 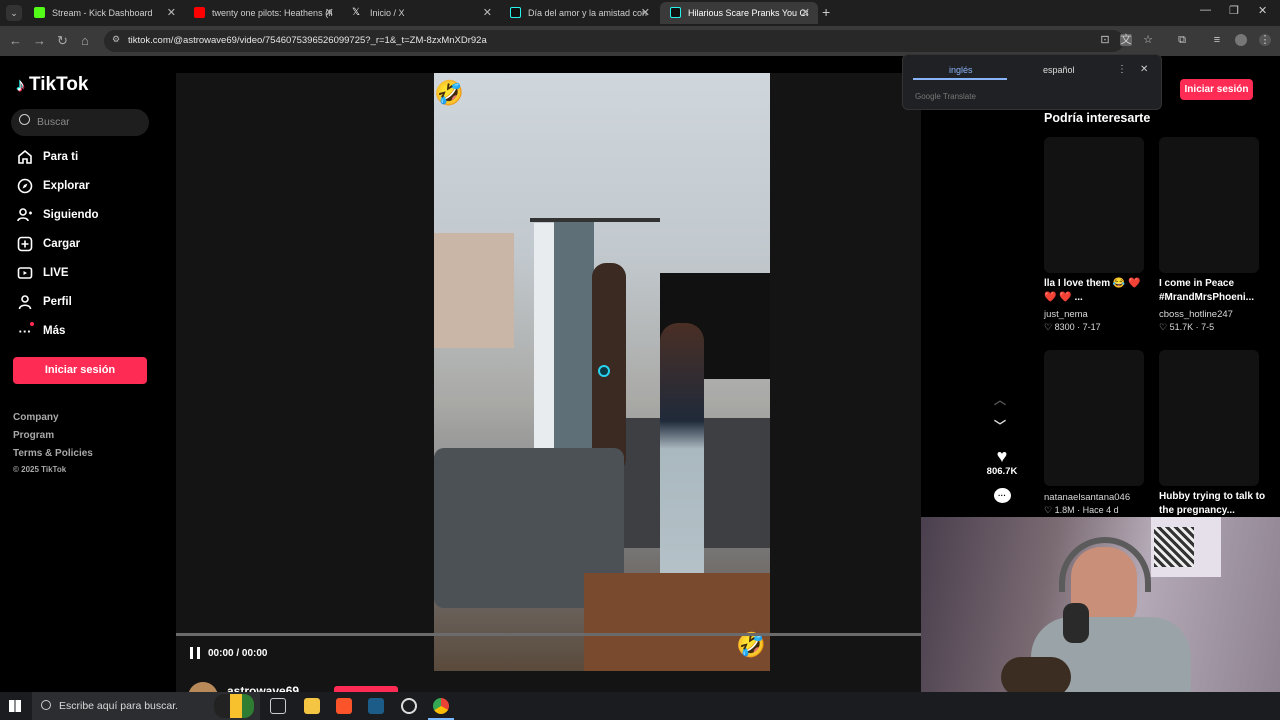 I want to click on back-icon: ←, so click(x=15, y=40).